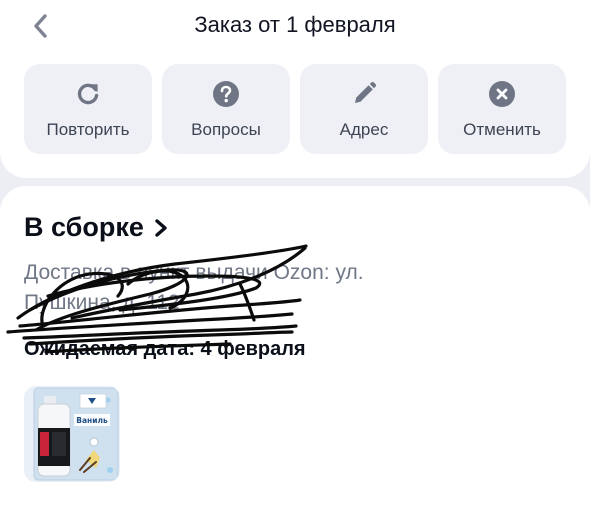  Describe the element at coordinates (88, 94) in the screenshot. I see `repeat-icon` at that location.